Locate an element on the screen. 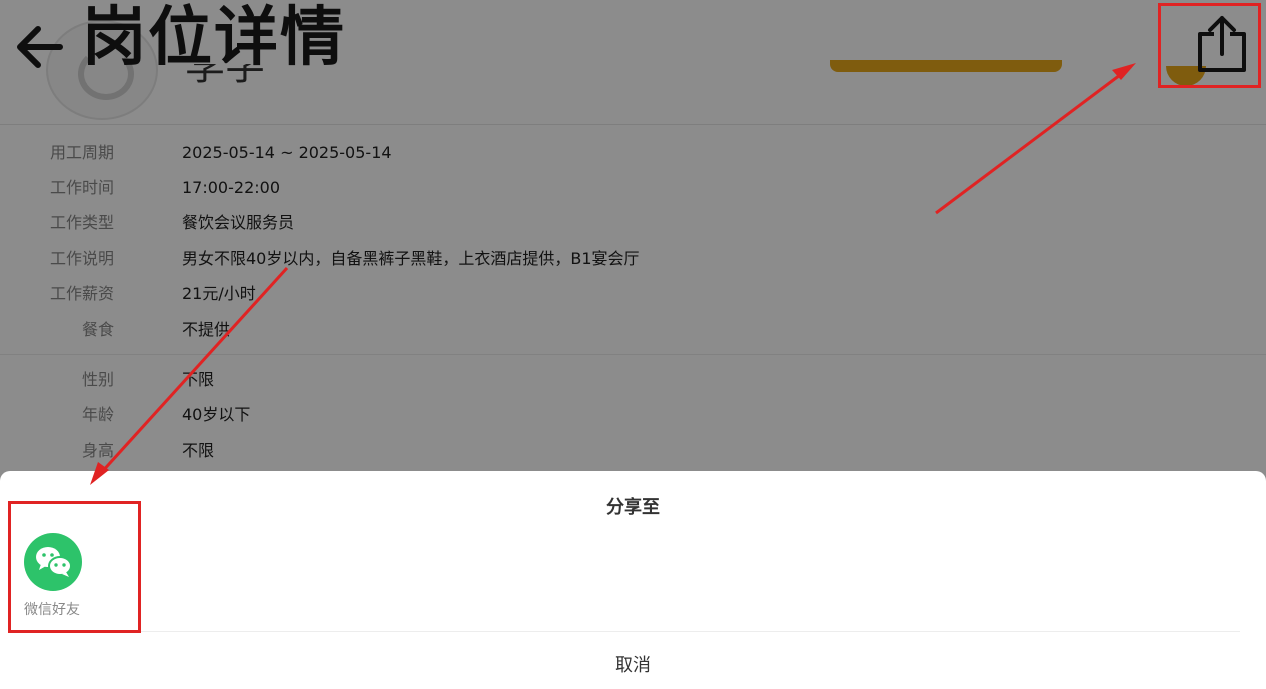 This screenshot has width=1266, height=689. highlight-box-share is located at coordinates (1209, 45).